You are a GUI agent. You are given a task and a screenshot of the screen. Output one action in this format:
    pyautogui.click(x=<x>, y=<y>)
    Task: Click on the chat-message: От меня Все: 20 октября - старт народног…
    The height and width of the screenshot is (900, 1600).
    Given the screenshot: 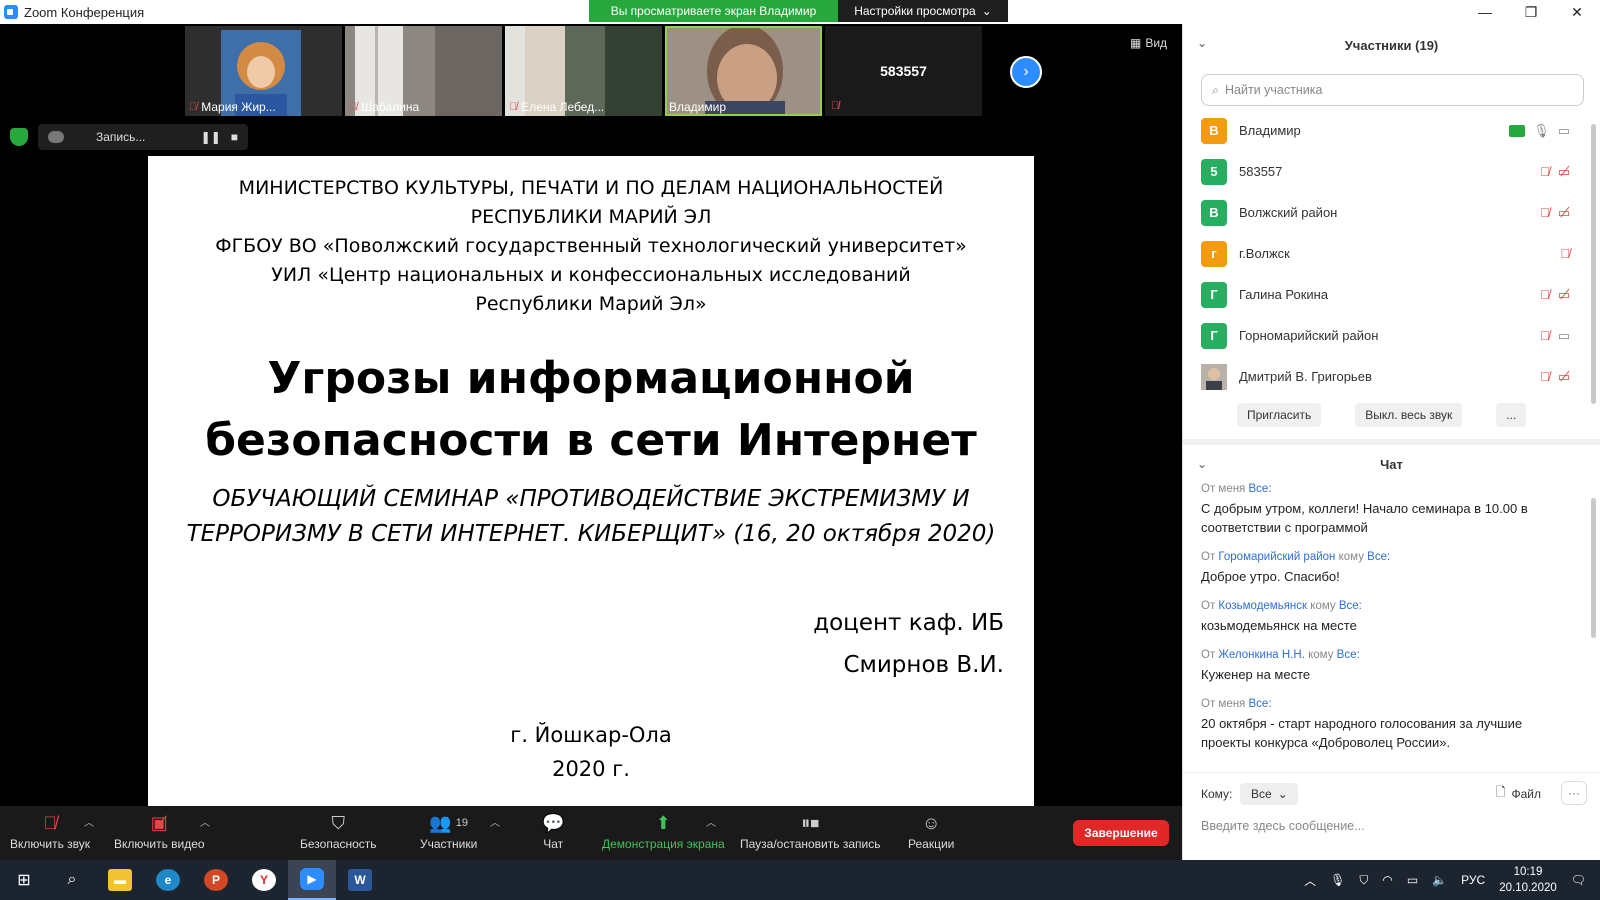 What is the action you would take?
    pyautogui.click(x=1385, y=725)
    